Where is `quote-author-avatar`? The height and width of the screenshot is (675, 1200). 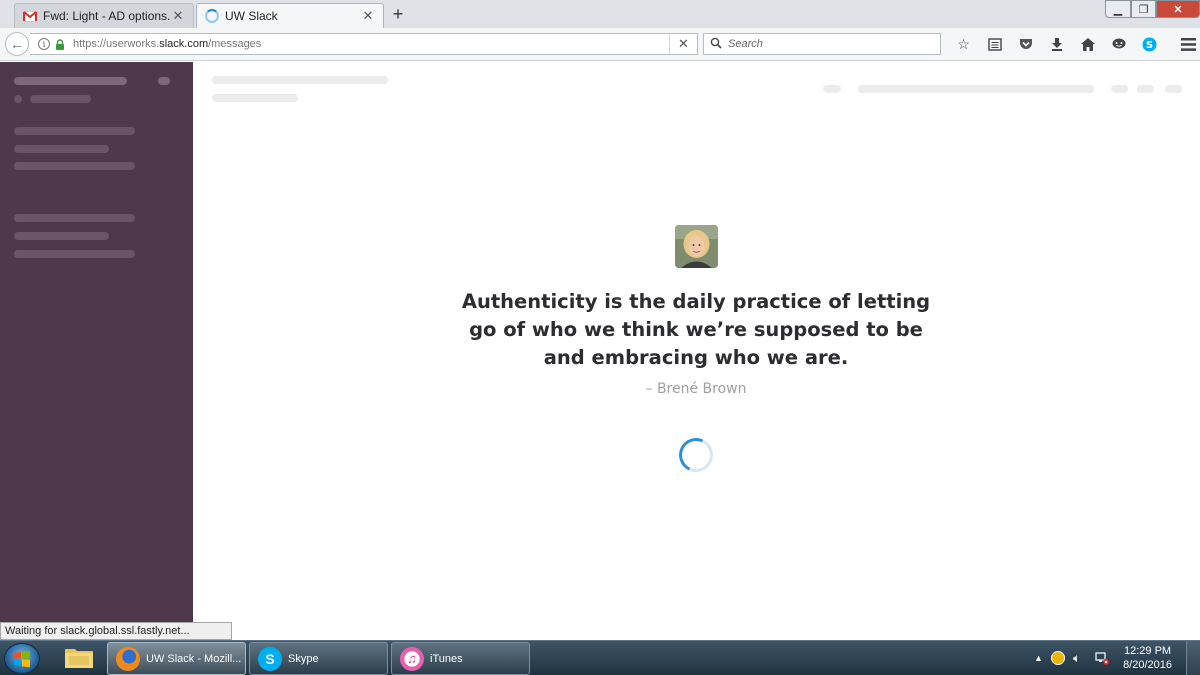 quote-author-avatar is located at coordinates (696, 246).